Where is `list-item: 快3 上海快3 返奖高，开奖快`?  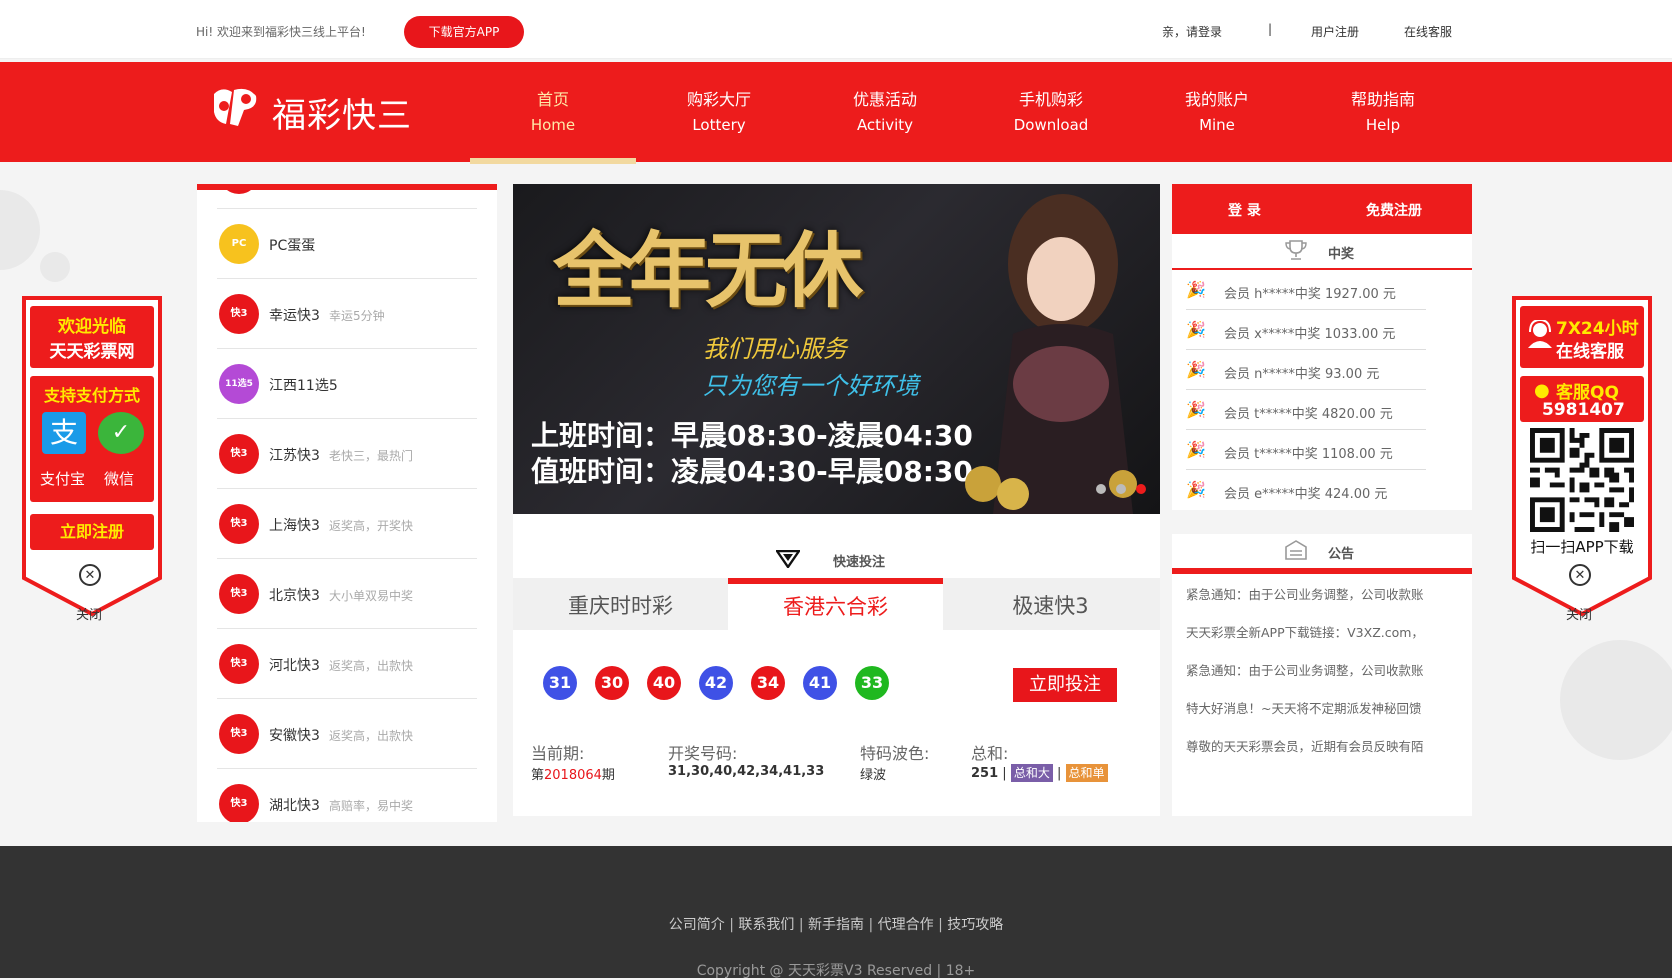
list-item: 快3 上海快3 返奖高，开奖快 is located at coordinates (347, 523).